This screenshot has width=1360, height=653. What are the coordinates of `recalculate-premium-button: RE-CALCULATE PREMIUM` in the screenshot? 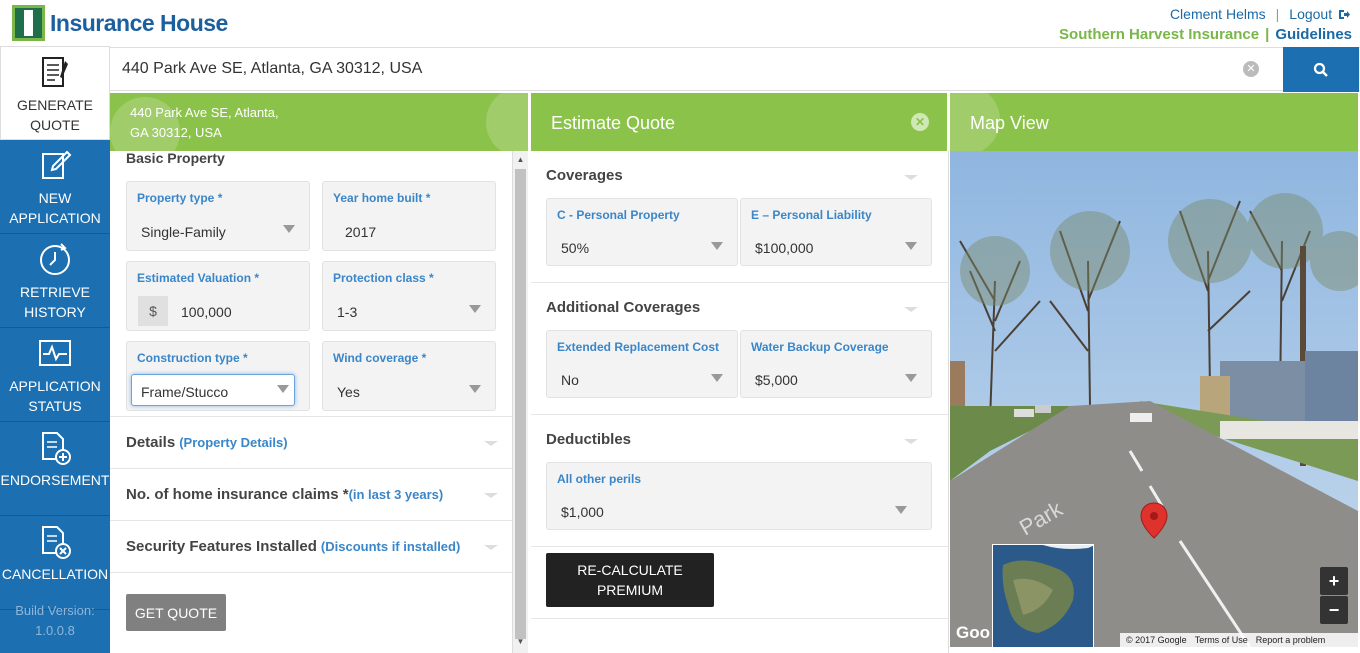 It's located at (630, 580).